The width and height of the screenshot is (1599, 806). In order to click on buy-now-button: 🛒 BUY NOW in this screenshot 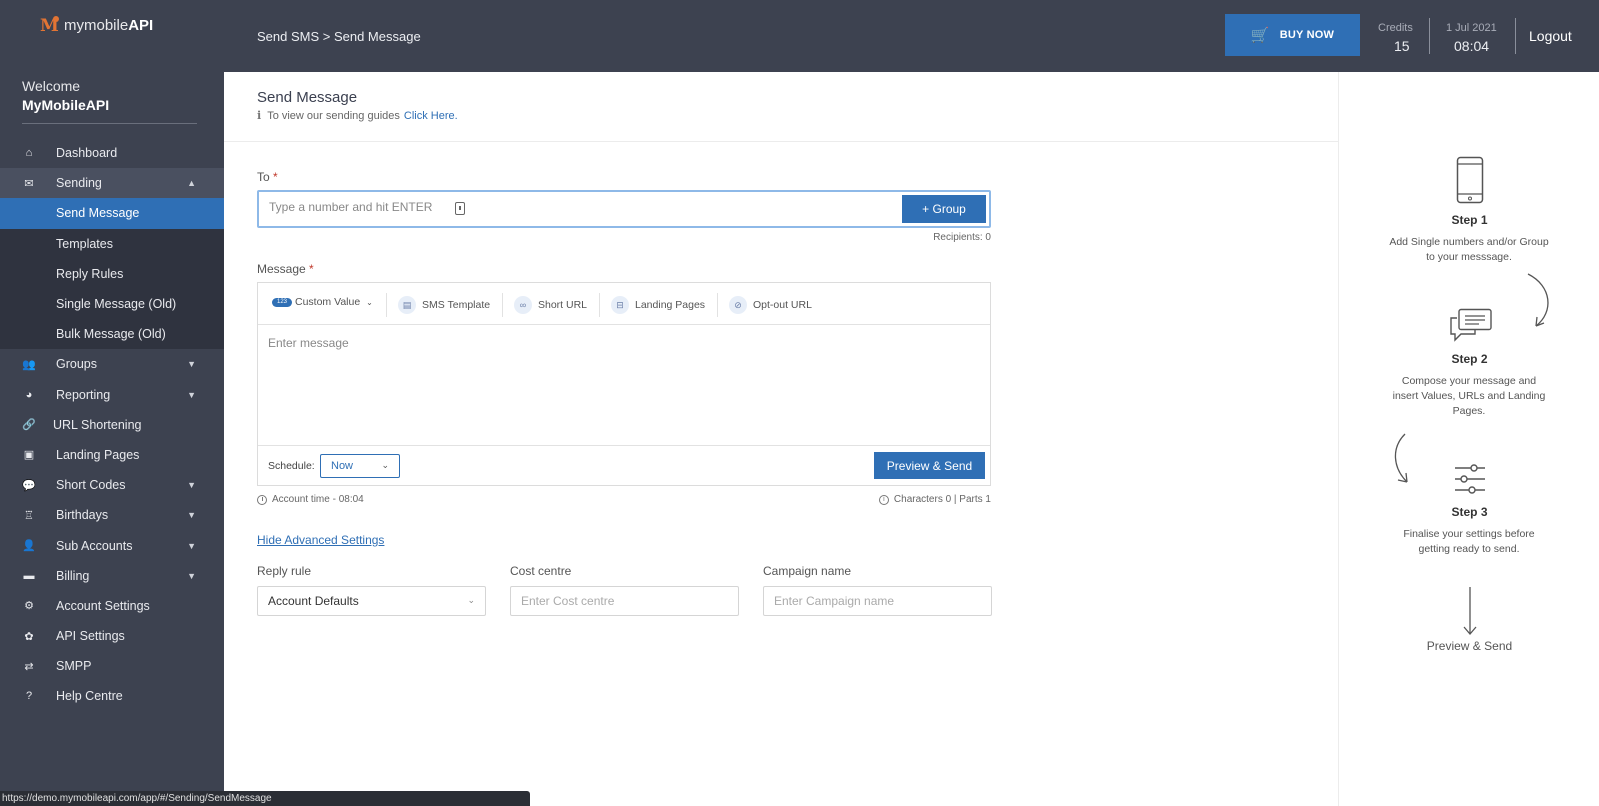, I will do `click(1292, 35)`.